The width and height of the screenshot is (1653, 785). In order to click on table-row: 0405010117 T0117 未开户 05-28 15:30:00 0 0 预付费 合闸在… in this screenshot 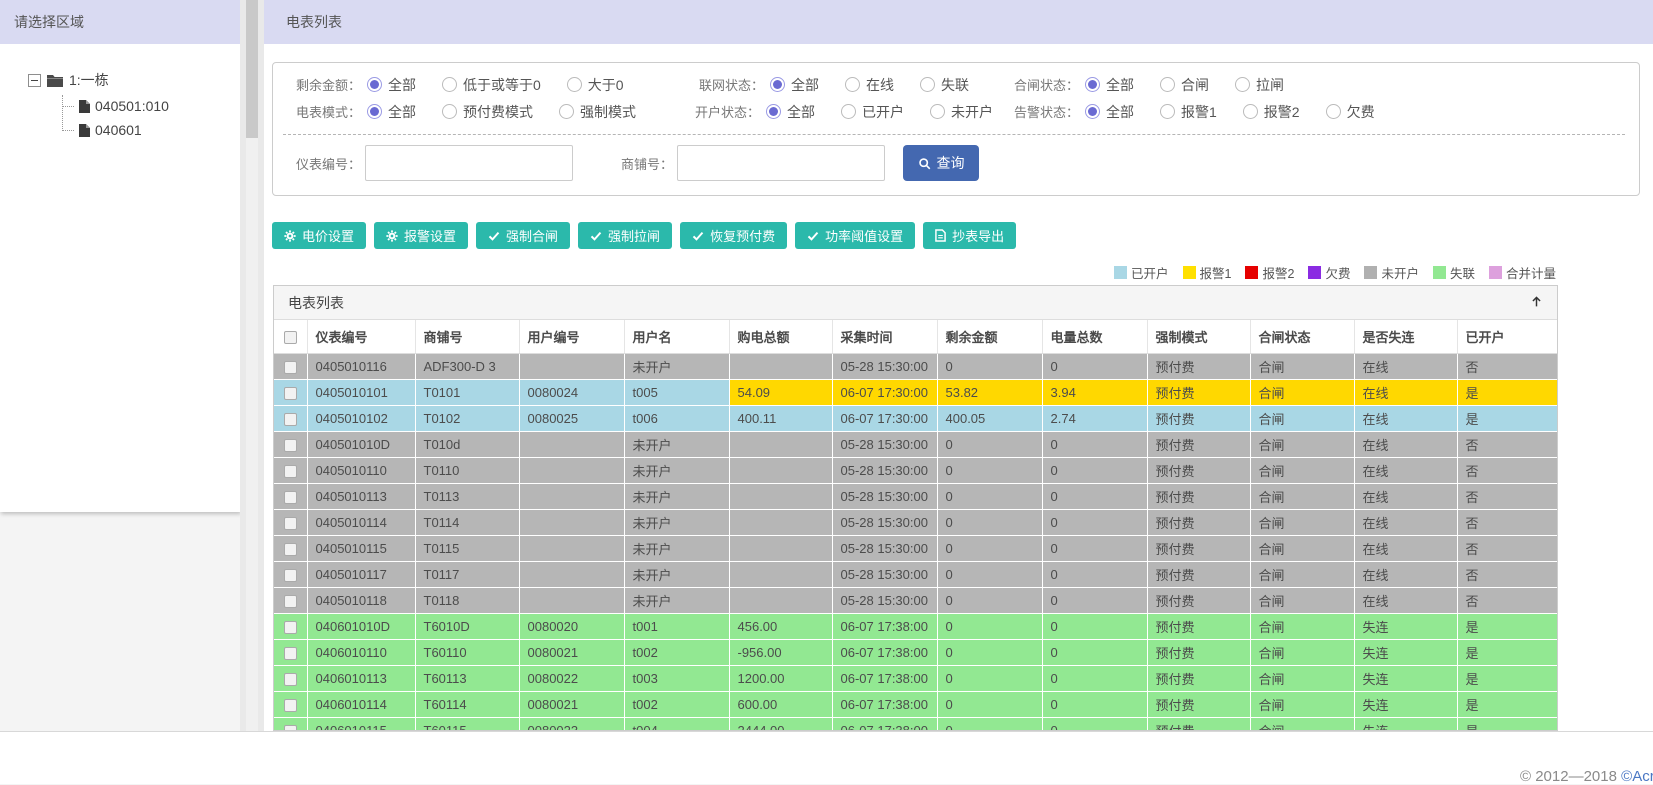, I will do `click(915, 574)`.